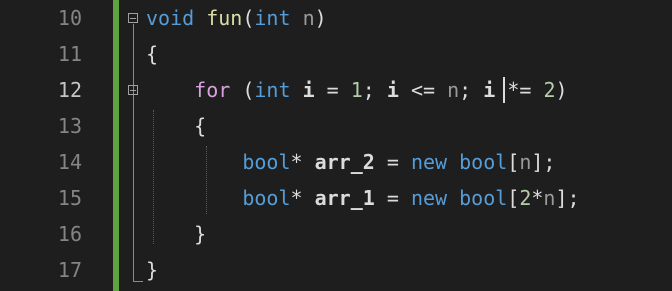  I want to click on line-number: 10, so click(69, 18).